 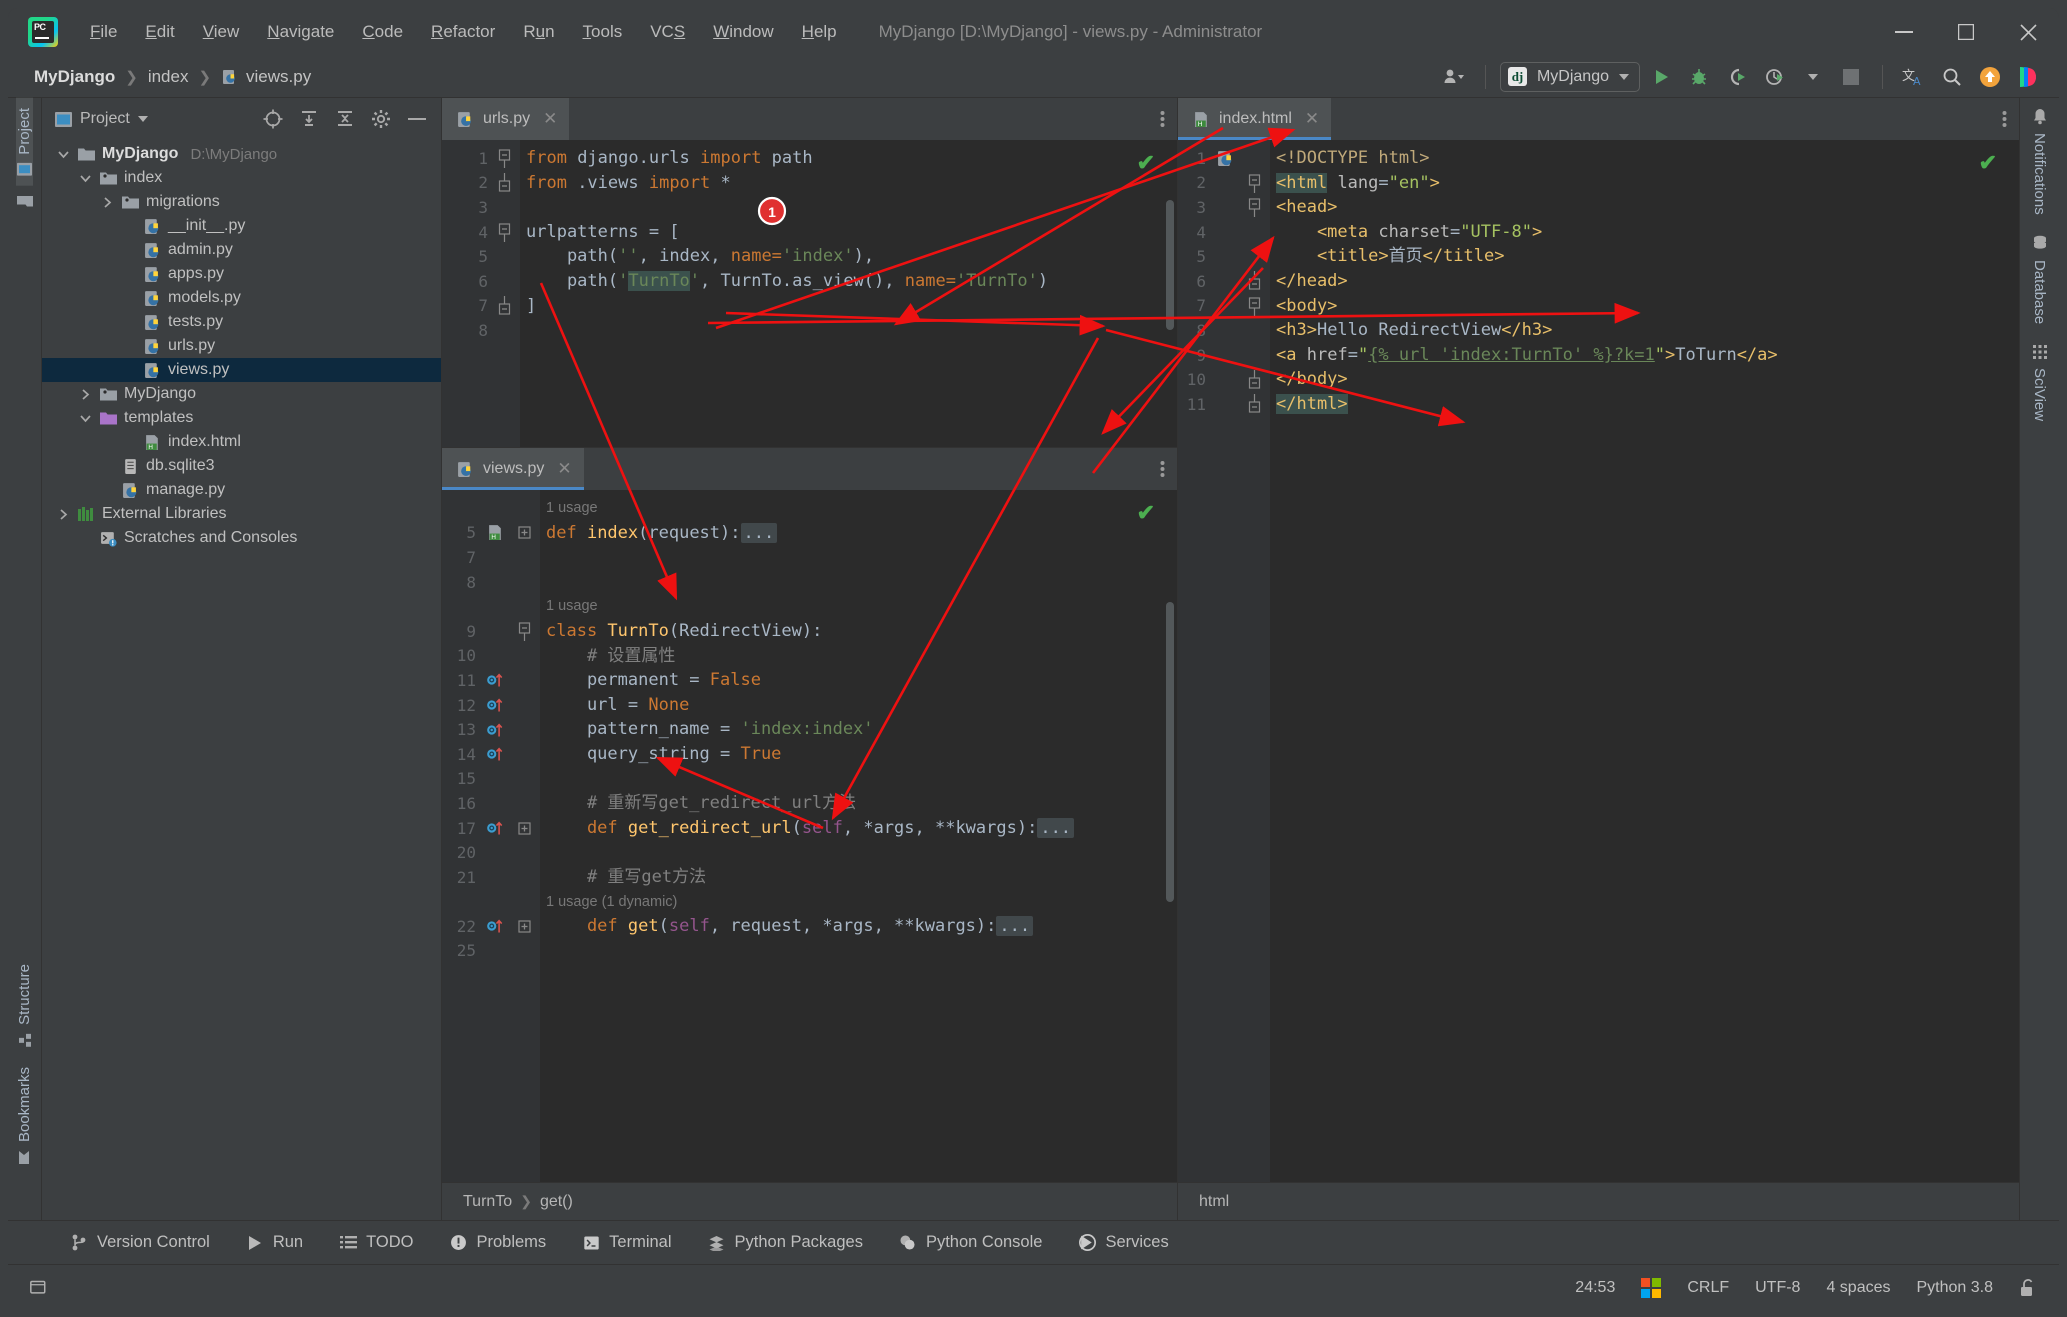 I want to click on tree-item-mydjango: MyDjango, so click(x=241, y=394).